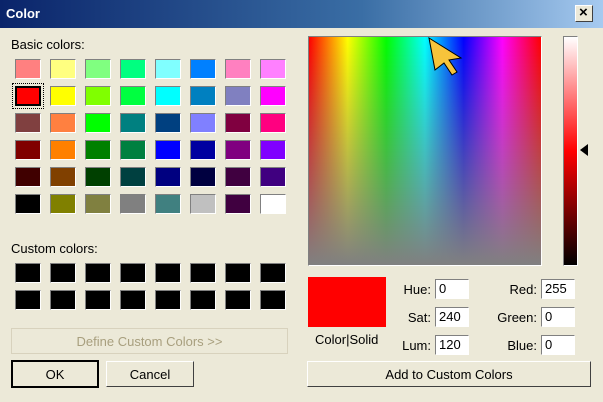 Image resolution: width=603 pixels, height=402 pixels. What do you see at coordinates (584, 150) in the screenshot?
I see `luminosity-arrow-icon` at bounding box center [584, 150].